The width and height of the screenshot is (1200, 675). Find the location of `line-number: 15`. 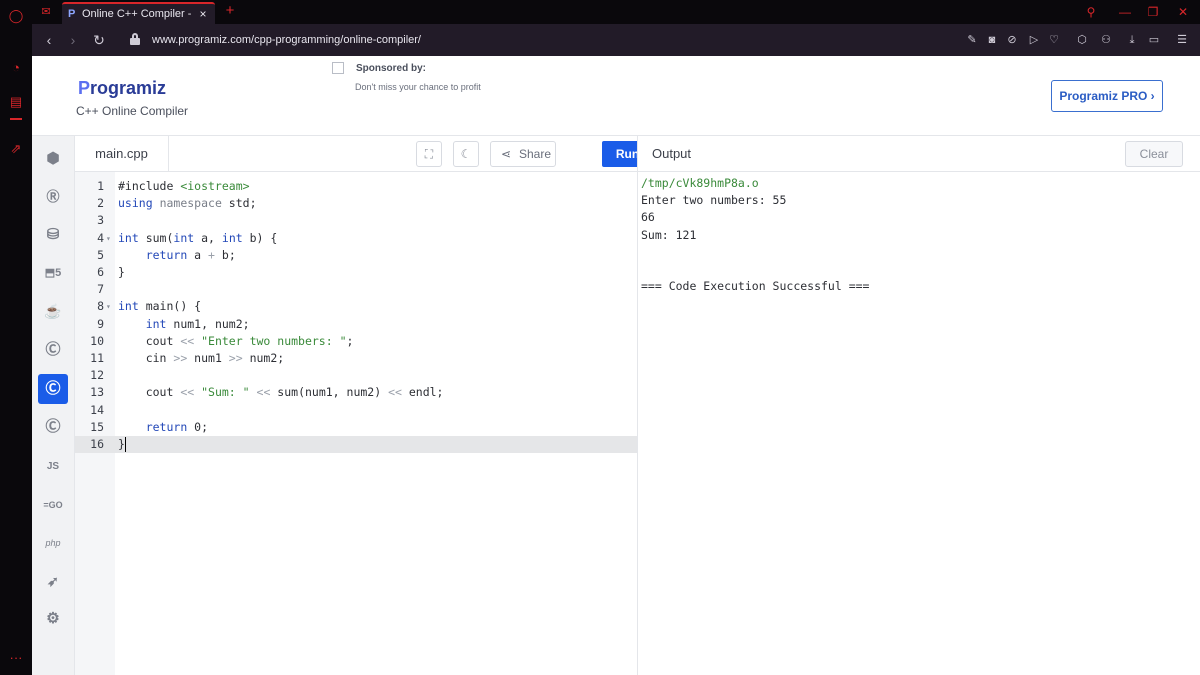

line-number: 15 is located at coordinates (97, 426).